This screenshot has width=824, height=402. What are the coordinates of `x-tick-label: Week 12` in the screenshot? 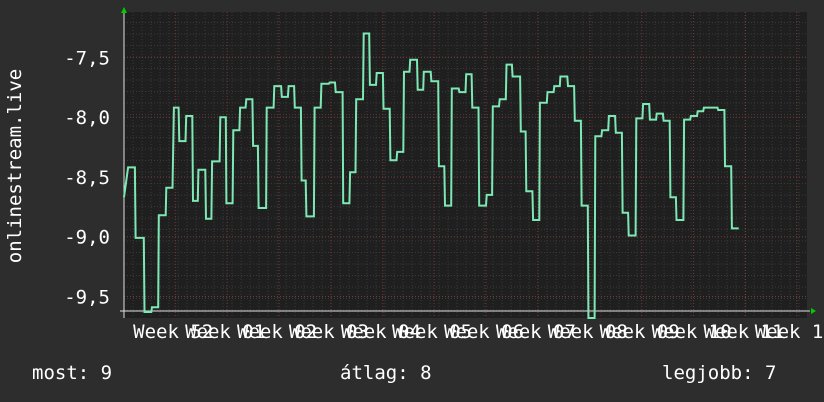 It's located at (789, 332).